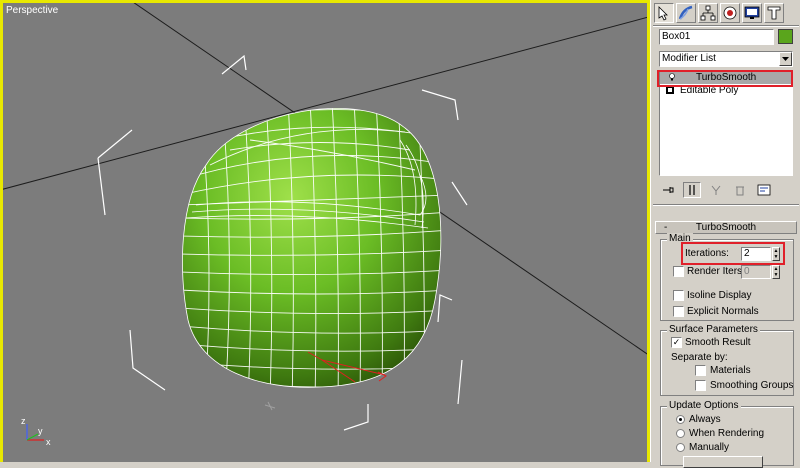 Image resolution: width=800 pixels, height=468 pixels. I want to click on tab-create, so click(664, 13).